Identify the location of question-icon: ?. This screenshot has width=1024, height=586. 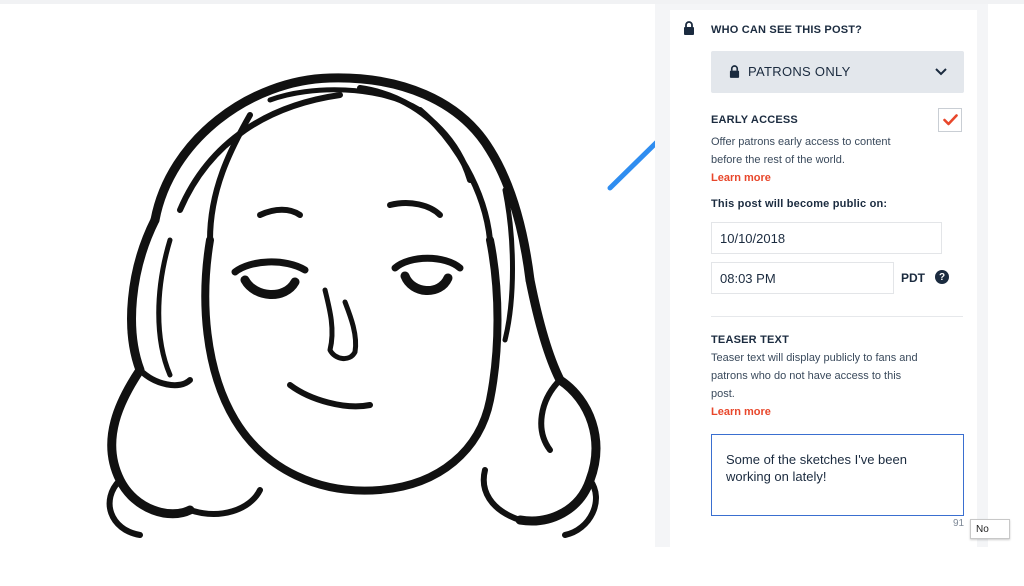
(942, 277).